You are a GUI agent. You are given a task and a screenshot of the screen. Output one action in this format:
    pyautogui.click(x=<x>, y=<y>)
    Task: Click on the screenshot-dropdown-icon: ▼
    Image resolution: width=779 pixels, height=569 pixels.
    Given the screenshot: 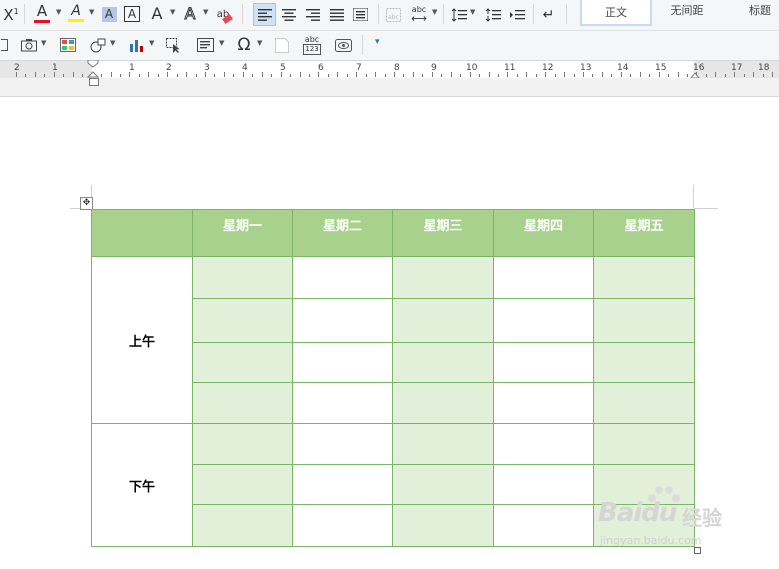 What is the action you would take?
    pyautogui.click(x=43, y=43)
    